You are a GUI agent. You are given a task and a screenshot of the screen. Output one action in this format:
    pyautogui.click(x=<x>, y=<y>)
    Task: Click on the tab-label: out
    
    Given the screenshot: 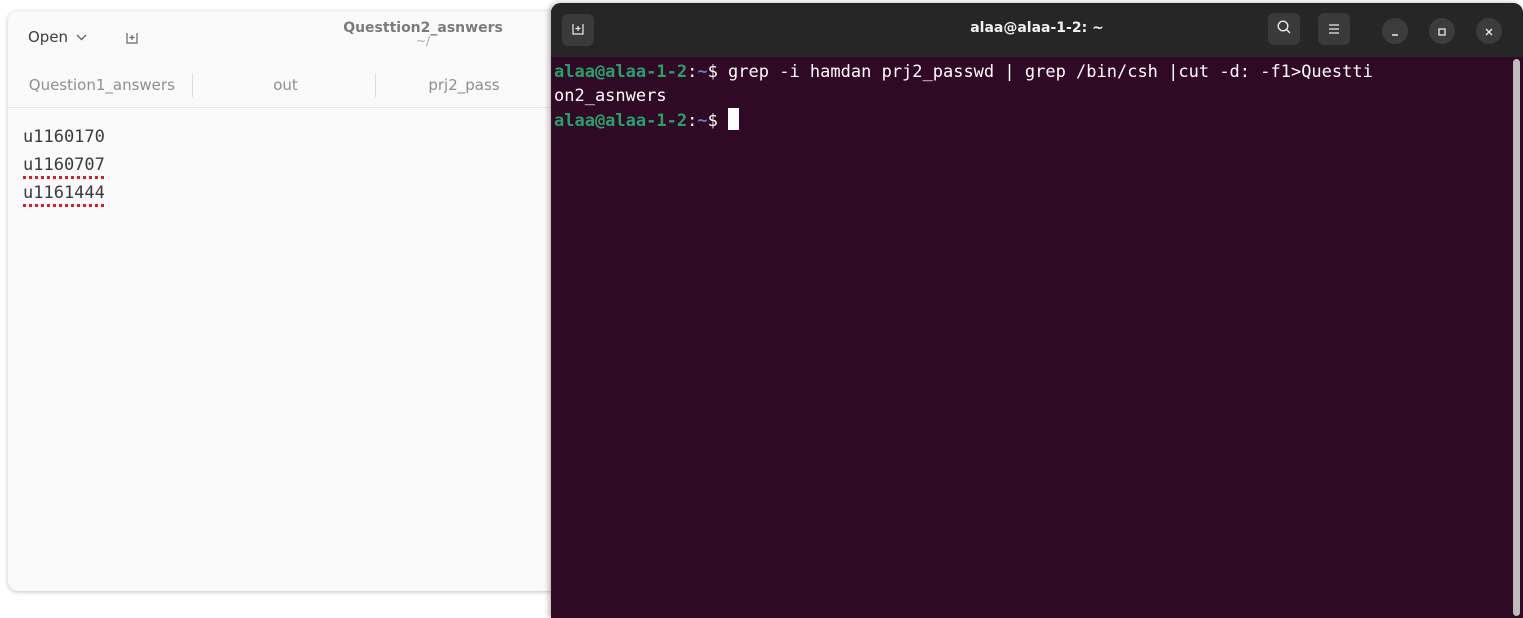 What is the action you would take?
    pyautogui.click(x=285, y=85)
    